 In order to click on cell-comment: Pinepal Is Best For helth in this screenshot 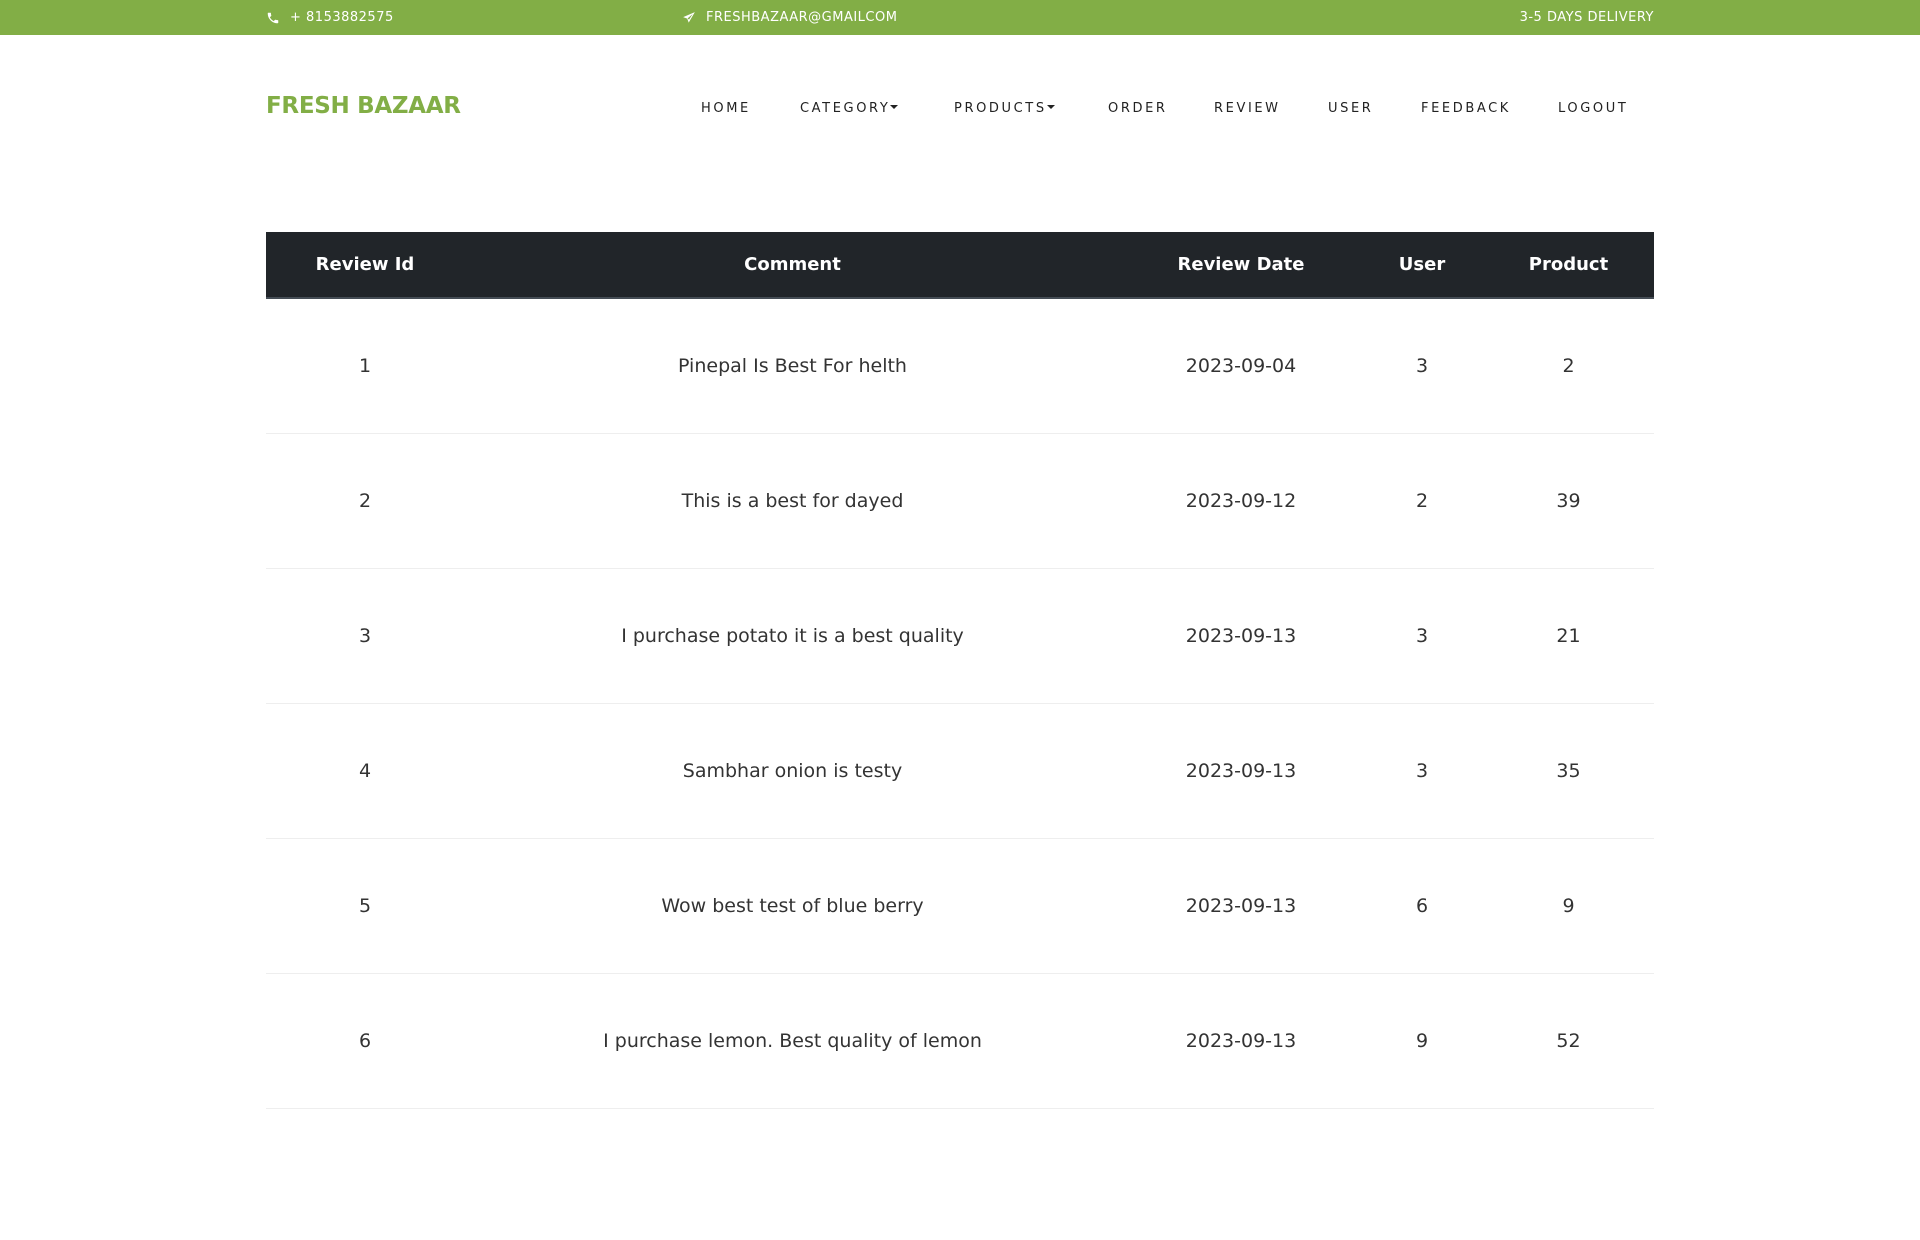, I will do `click(792, 365)`.